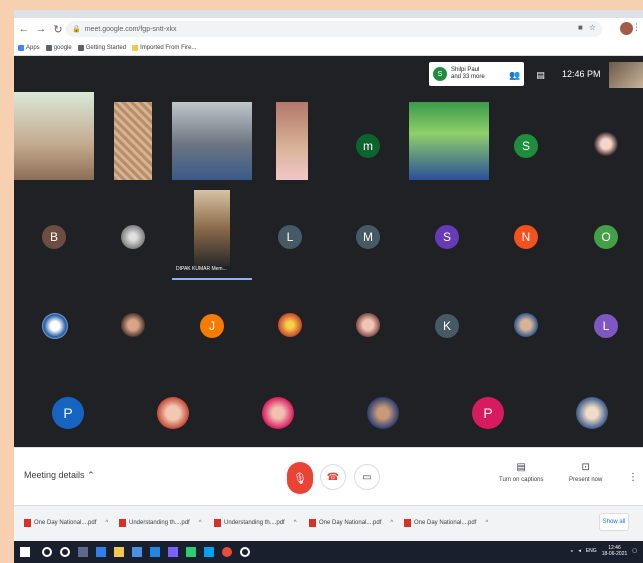 The image size is (643, 563). What do you see at coordinates (101, 47) in the screenshot?
I see `bookmark-getting-started: Getting Started` at bounding box center [101, 47].